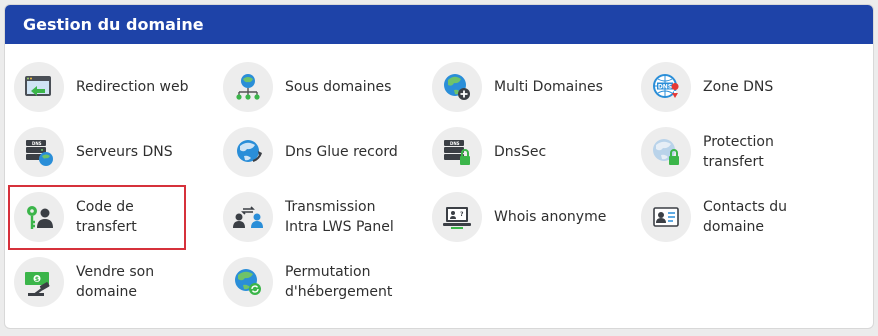 This screenshot has height=336, width=878. What do you see at coordinates (457, 216) in the screenshot?
I see `anonymous-laptop-icon: ?` at bounding box center [457, 216].